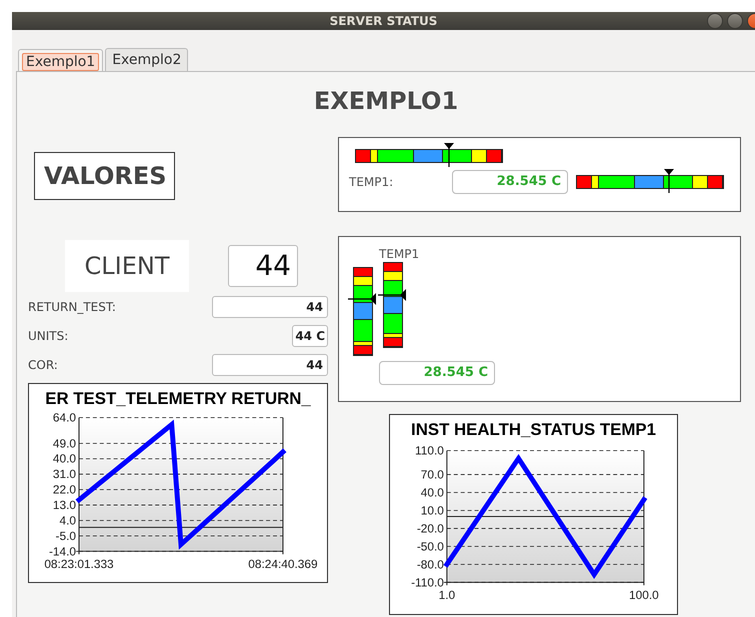 This screenshot has width=755, height=617. What do you see at coordinates (64, 417) in the screenshot?
I see `axis-tick-label: 64.0` at bounding box center [64, 417].